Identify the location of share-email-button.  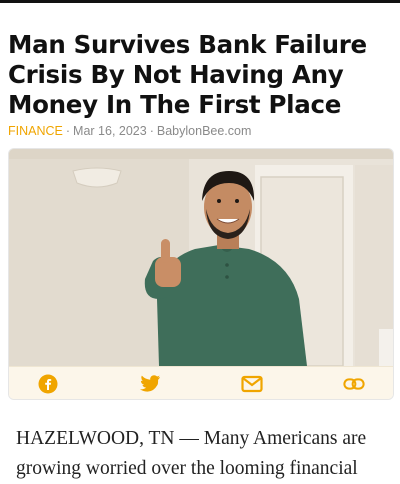
(252, 384).